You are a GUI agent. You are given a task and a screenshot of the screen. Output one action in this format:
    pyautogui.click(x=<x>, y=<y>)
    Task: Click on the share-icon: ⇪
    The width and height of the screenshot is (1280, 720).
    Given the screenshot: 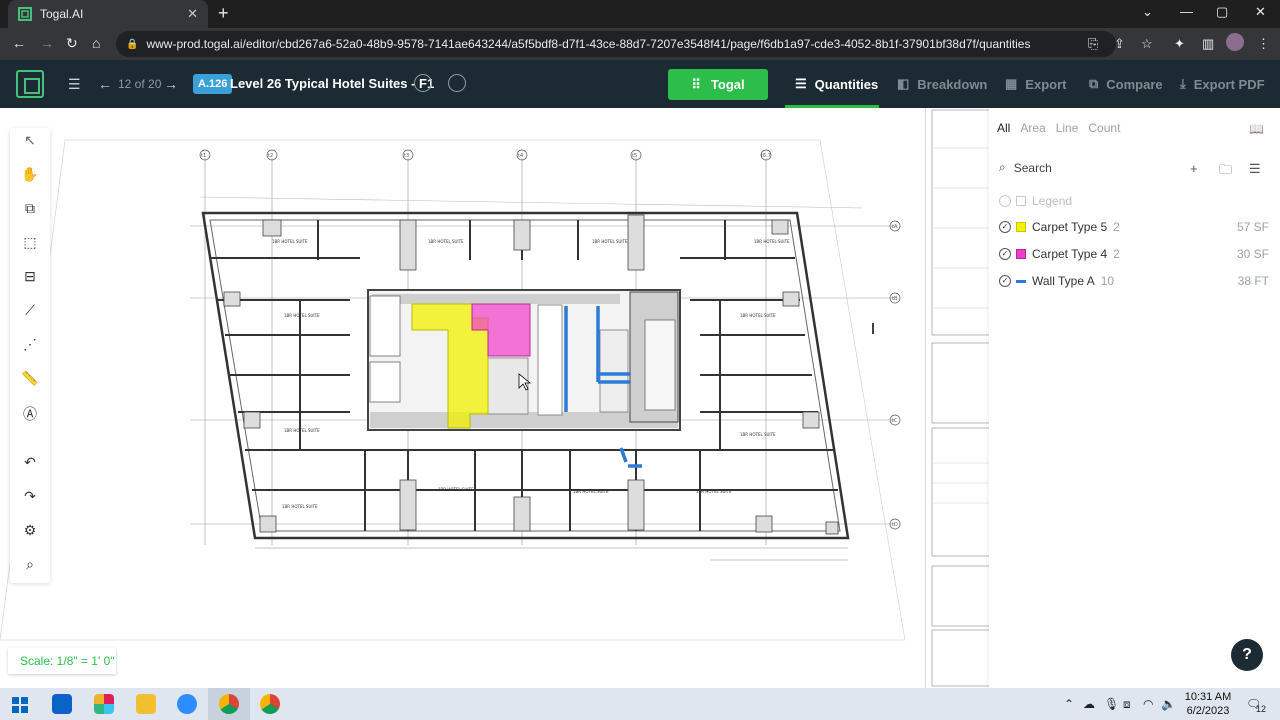 What is the action you would take?
    pyautogui.click(x=1119, y=44)
    